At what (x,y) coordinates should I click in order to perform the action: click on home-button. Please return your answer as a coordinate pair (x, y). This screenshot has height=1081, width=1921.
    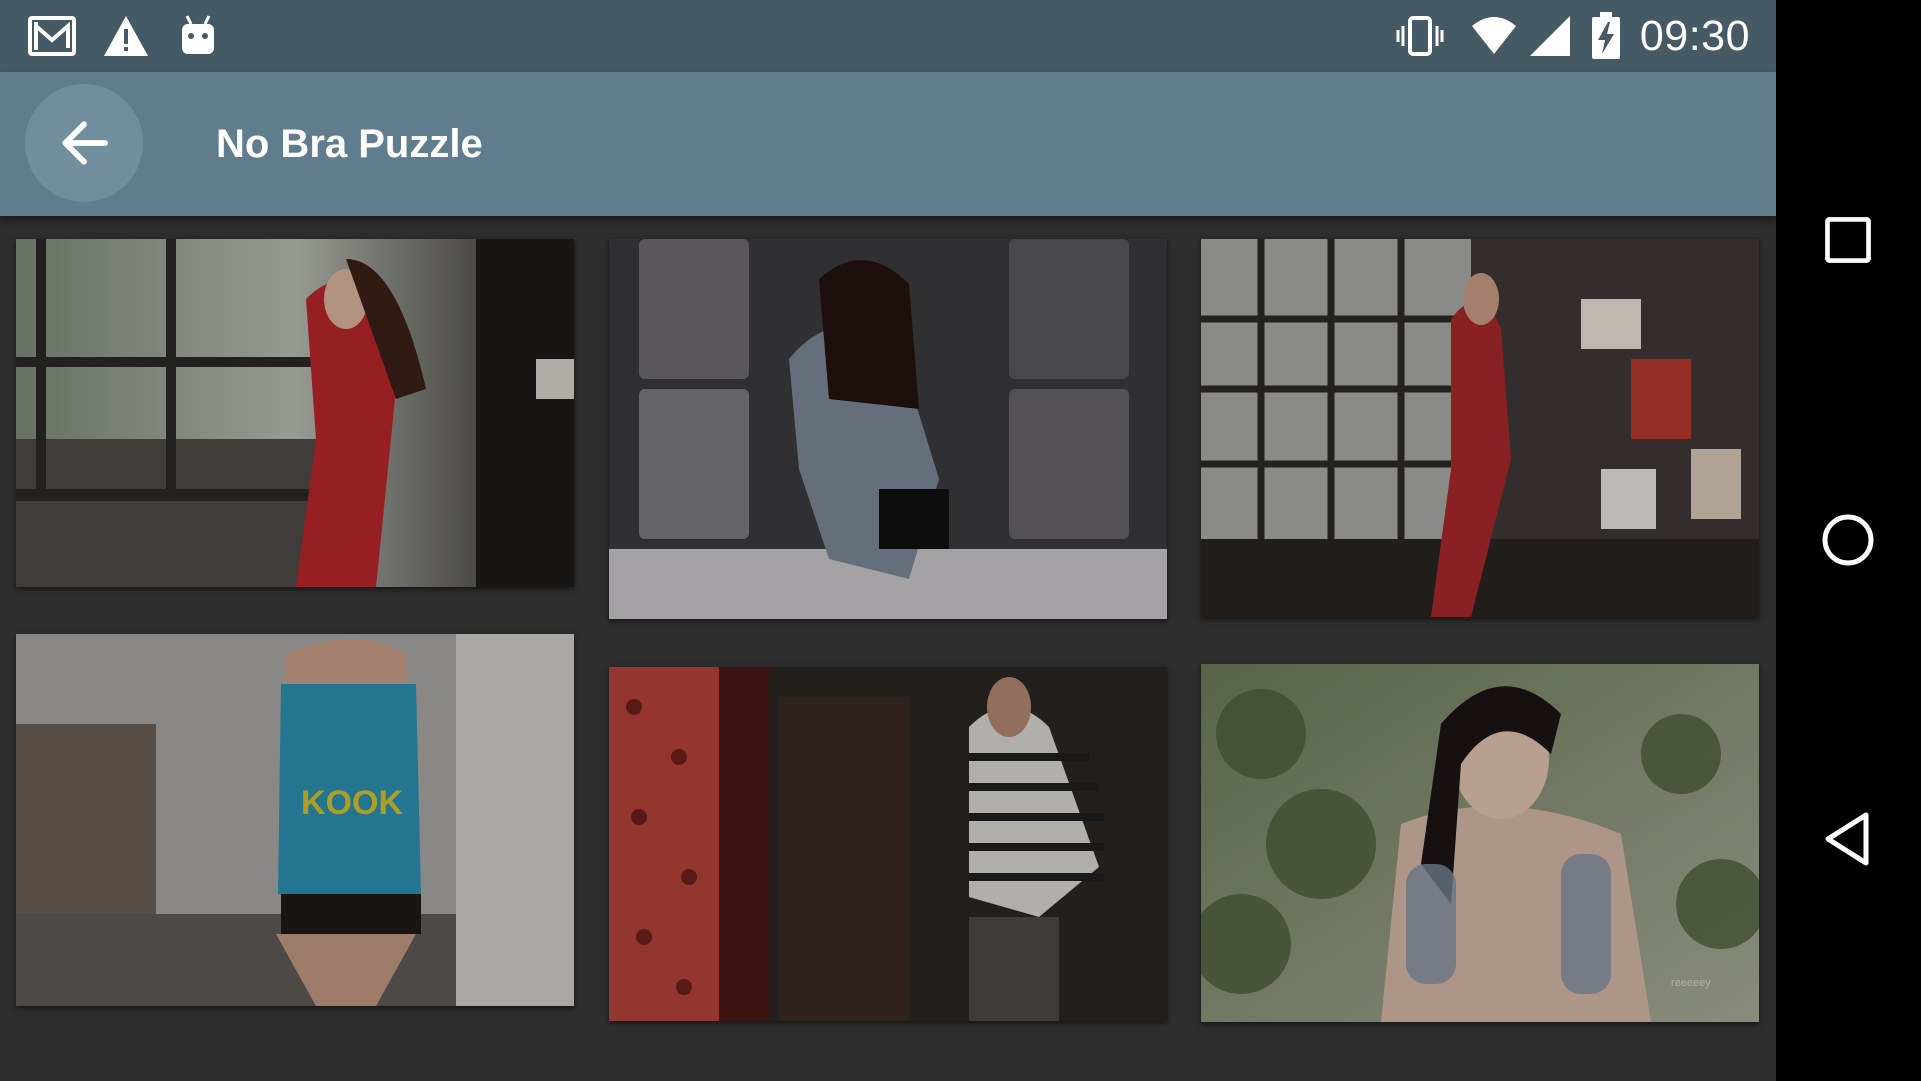
    Looking at the image, I should click on (1848, 540).